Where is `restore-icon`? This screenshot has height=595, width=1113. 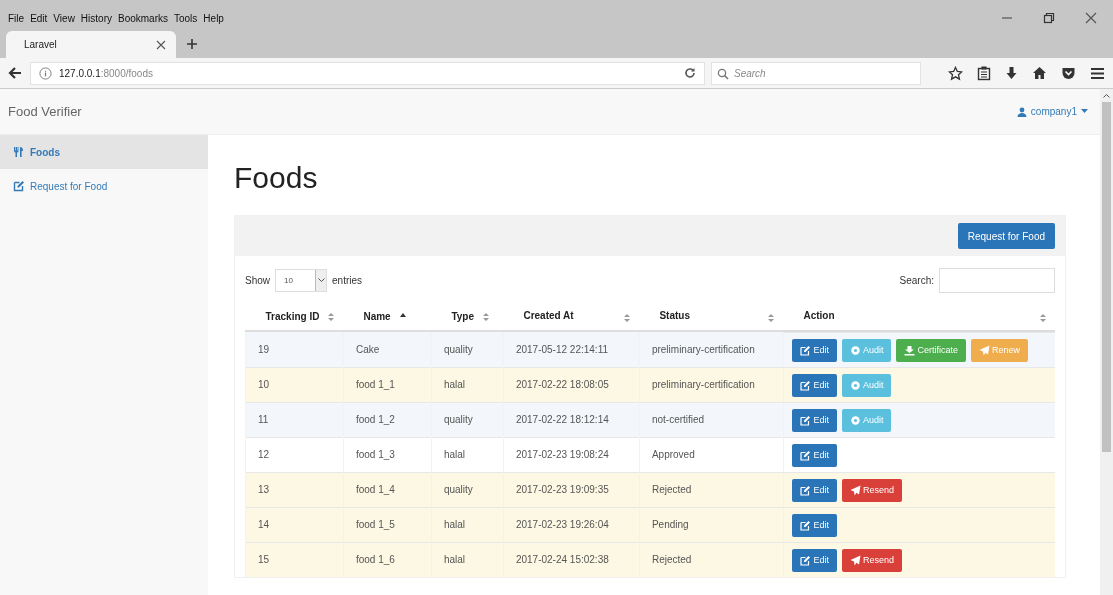
restore-icon is located at coordinates (1049, 18).